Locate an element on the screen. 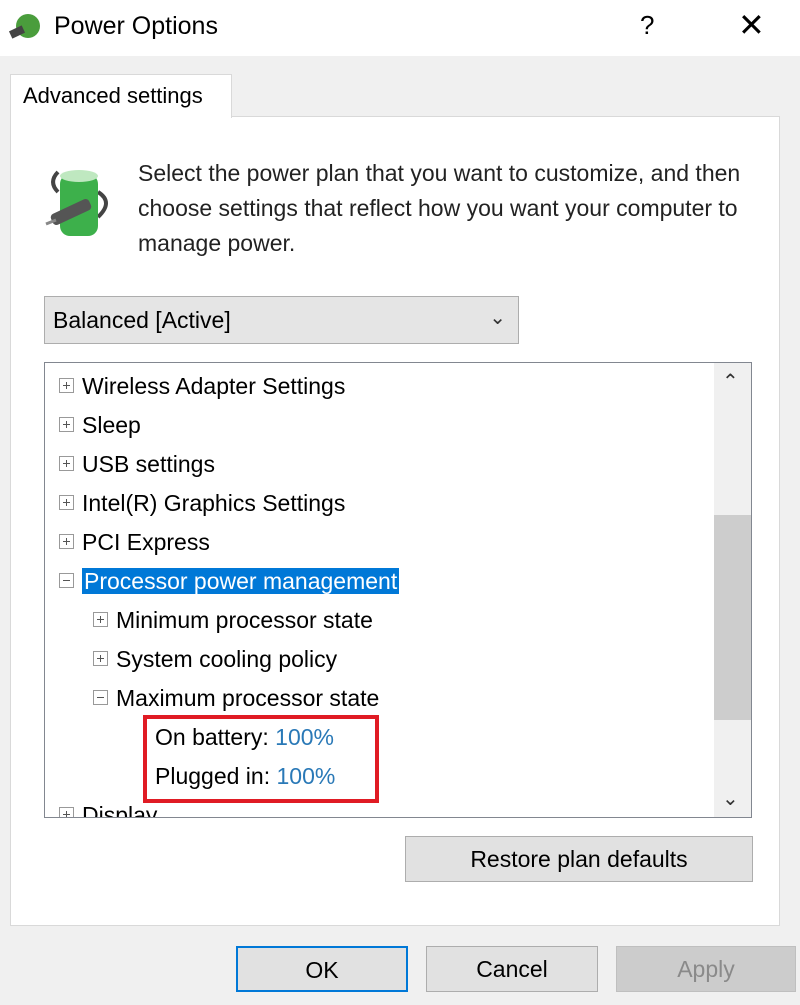 This screenshot has width=800, height=1005. tree-item-label: Display is located at coordinates (120, 810).